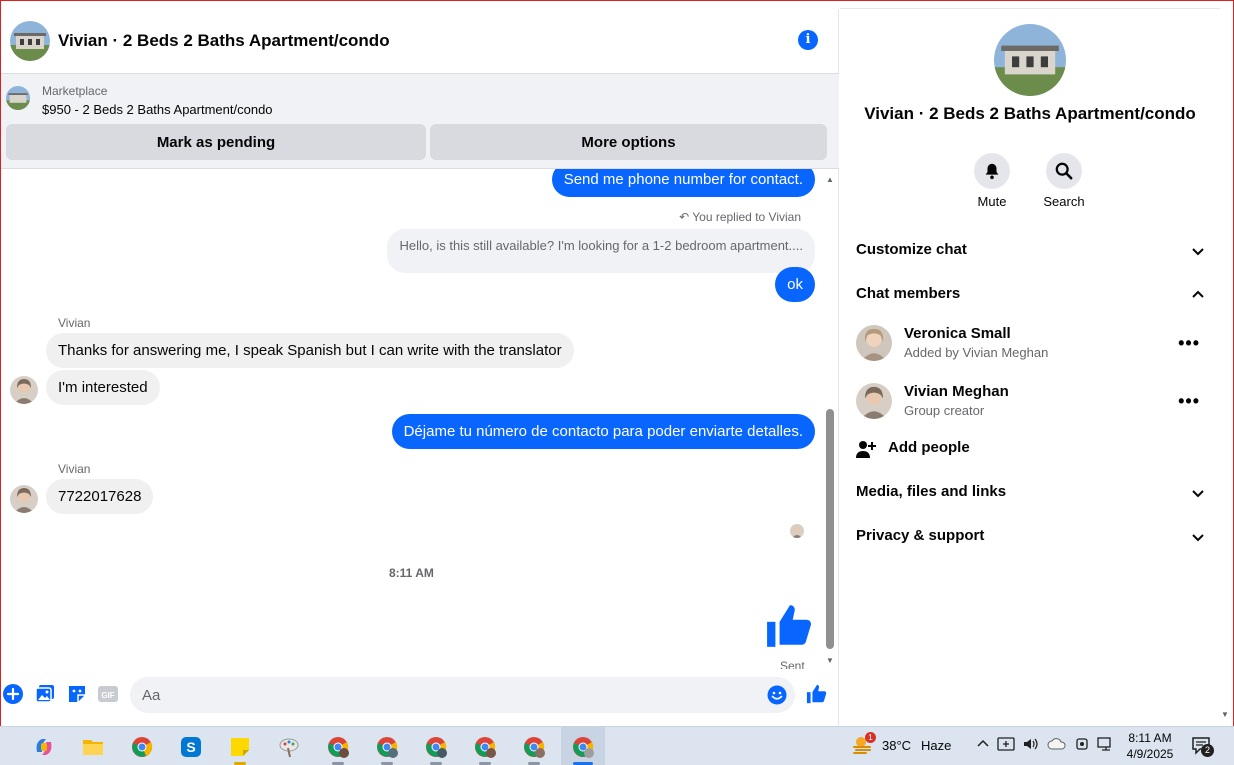  I want to click on page-scroll-down-icon: ▼, so click(1225, 714).